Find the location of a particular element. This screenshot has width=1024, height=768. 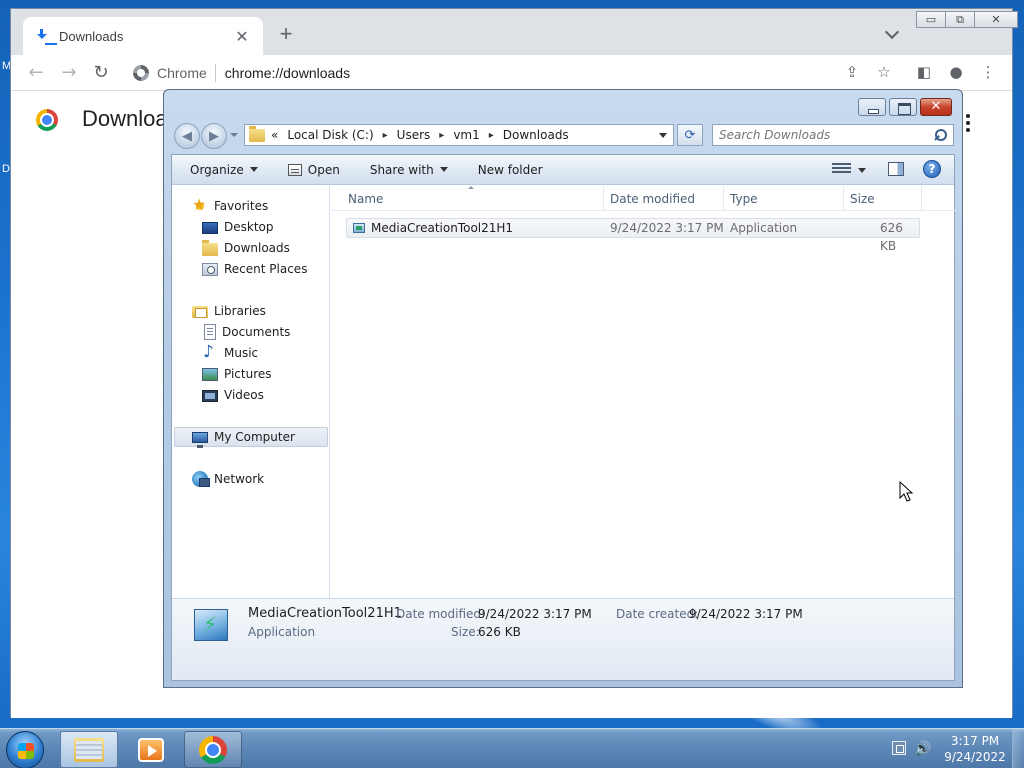

clock: 3:17 PM 9/24/2022 is located at coordinates (975, 749).